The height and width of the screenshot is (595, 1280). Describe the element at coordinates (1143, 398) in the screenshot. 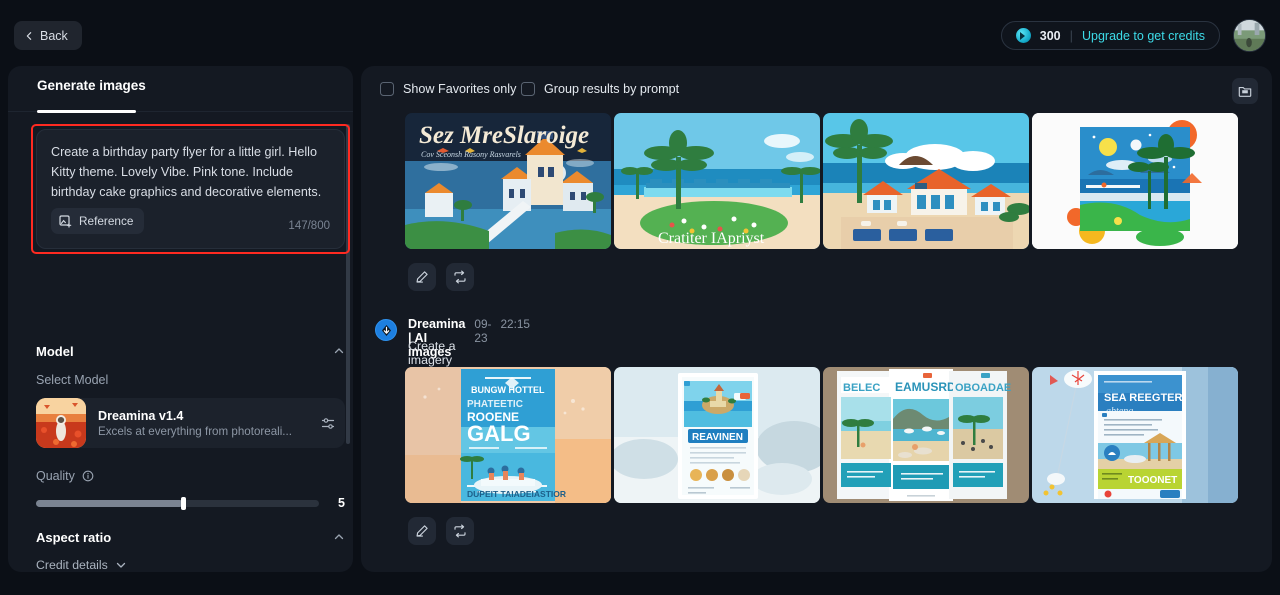

I see `svg-text: SEA REEGTER` at that location.